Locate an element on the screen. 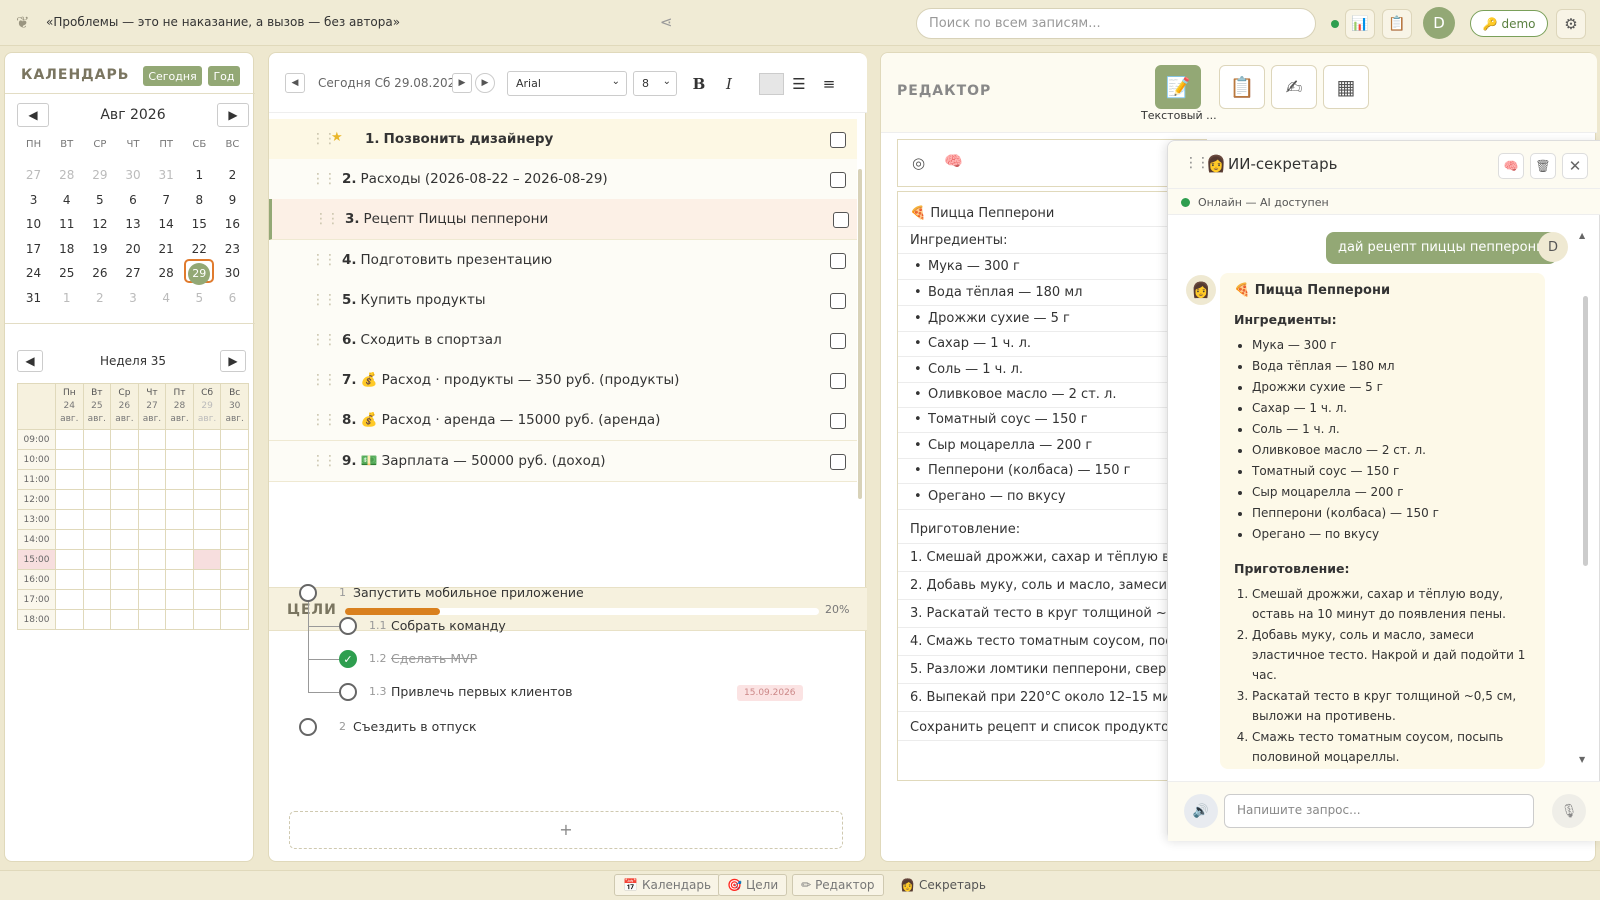 This screenshot has height=900, width=1600. task-row: ⋮⋮ 3. Рецепт Пиццы пепперони is located at coordinates (563, 220).